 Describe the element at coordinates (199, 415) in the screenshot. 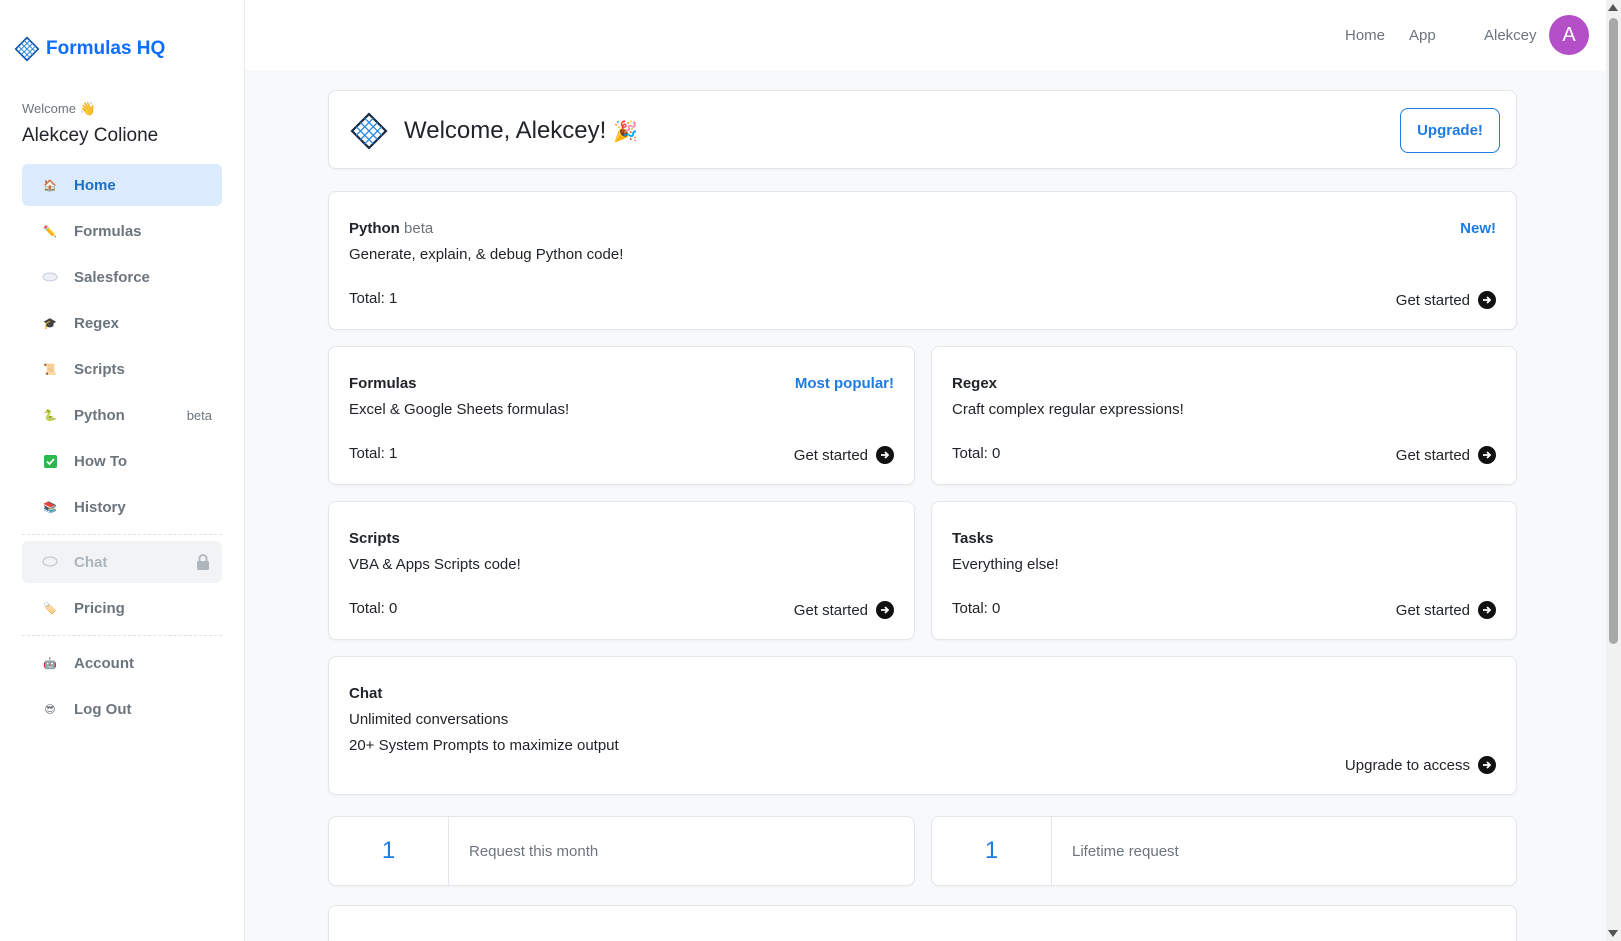

I see `beta-badge: beta` at that location.